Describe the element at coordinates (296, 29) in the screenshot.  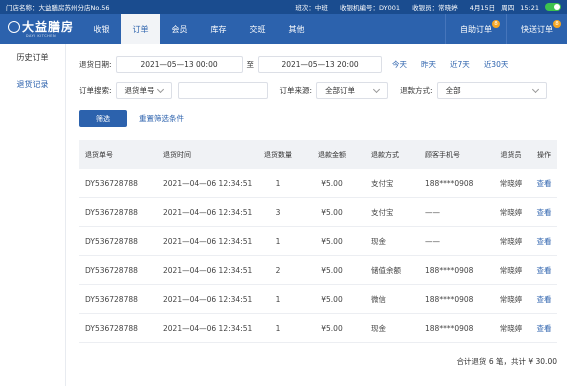
I see `nav-tab: 其他` at that location.